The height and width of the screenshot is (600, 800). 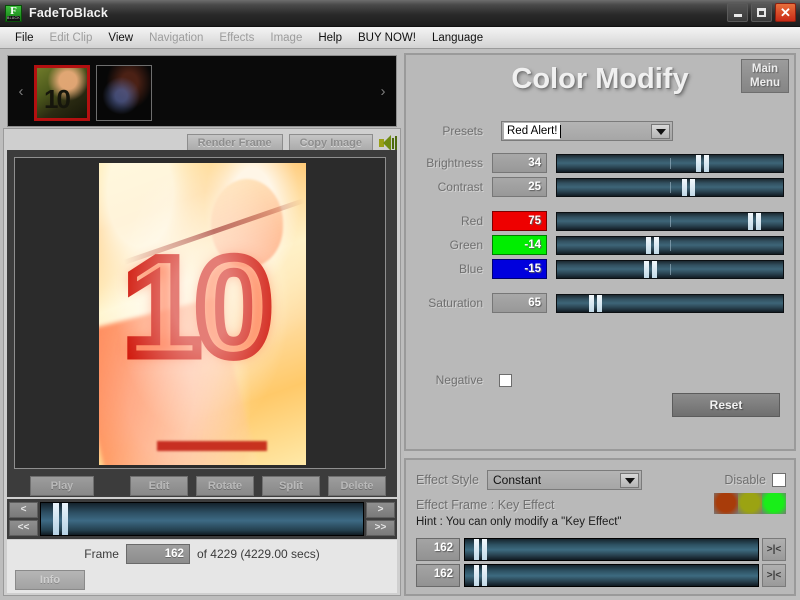 I want to click on brightness-slider-thumb, so click(x=702, y=163).